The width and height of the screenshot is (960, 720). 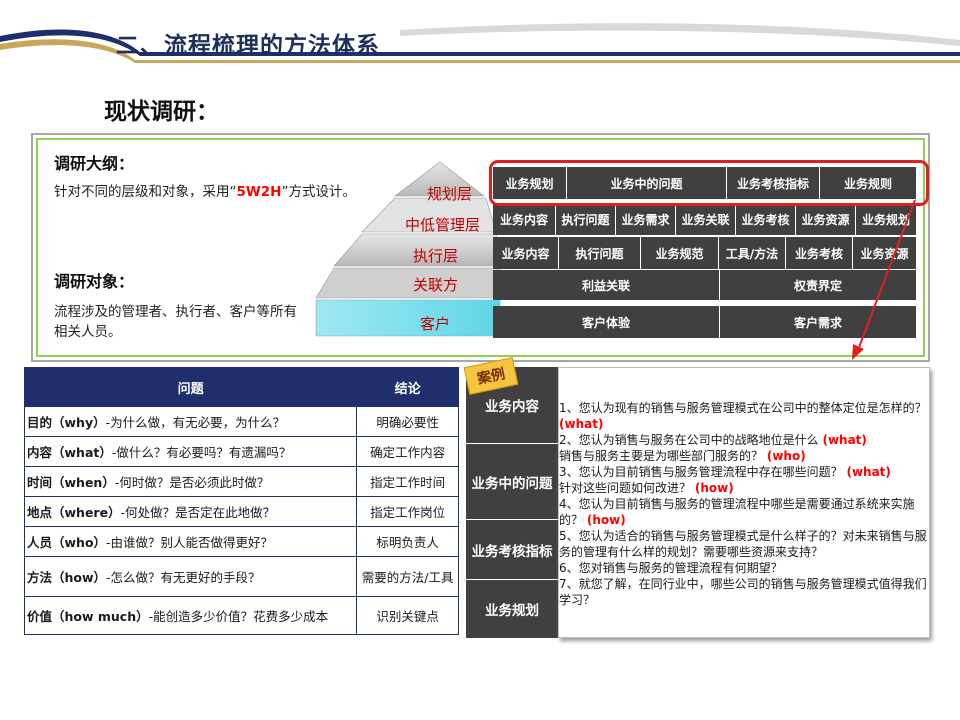 What do you see at coordinates (512, 481) in the screenshot?
I see `case-side-item: 业务中的问题` at bounding box center [512, 481].